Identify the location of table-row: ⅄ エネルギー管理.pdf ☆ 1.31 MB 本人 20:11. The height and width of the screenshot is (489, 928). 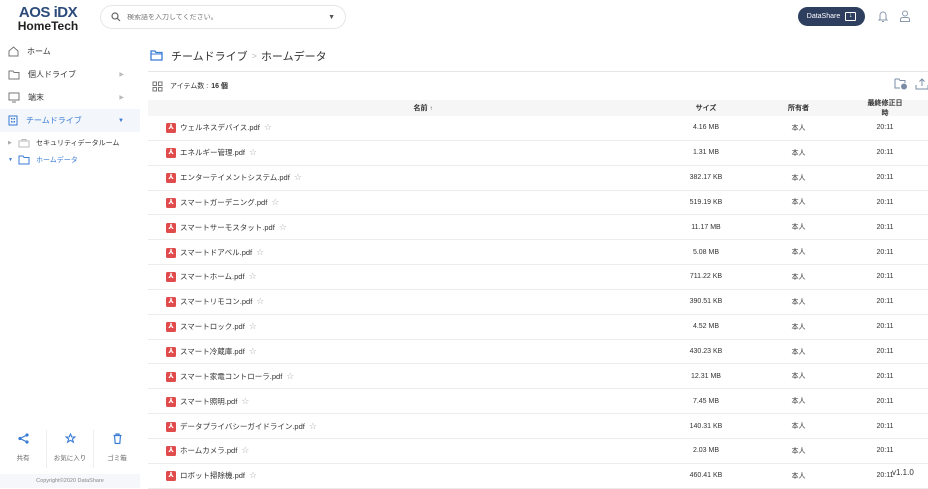
(538, 153).